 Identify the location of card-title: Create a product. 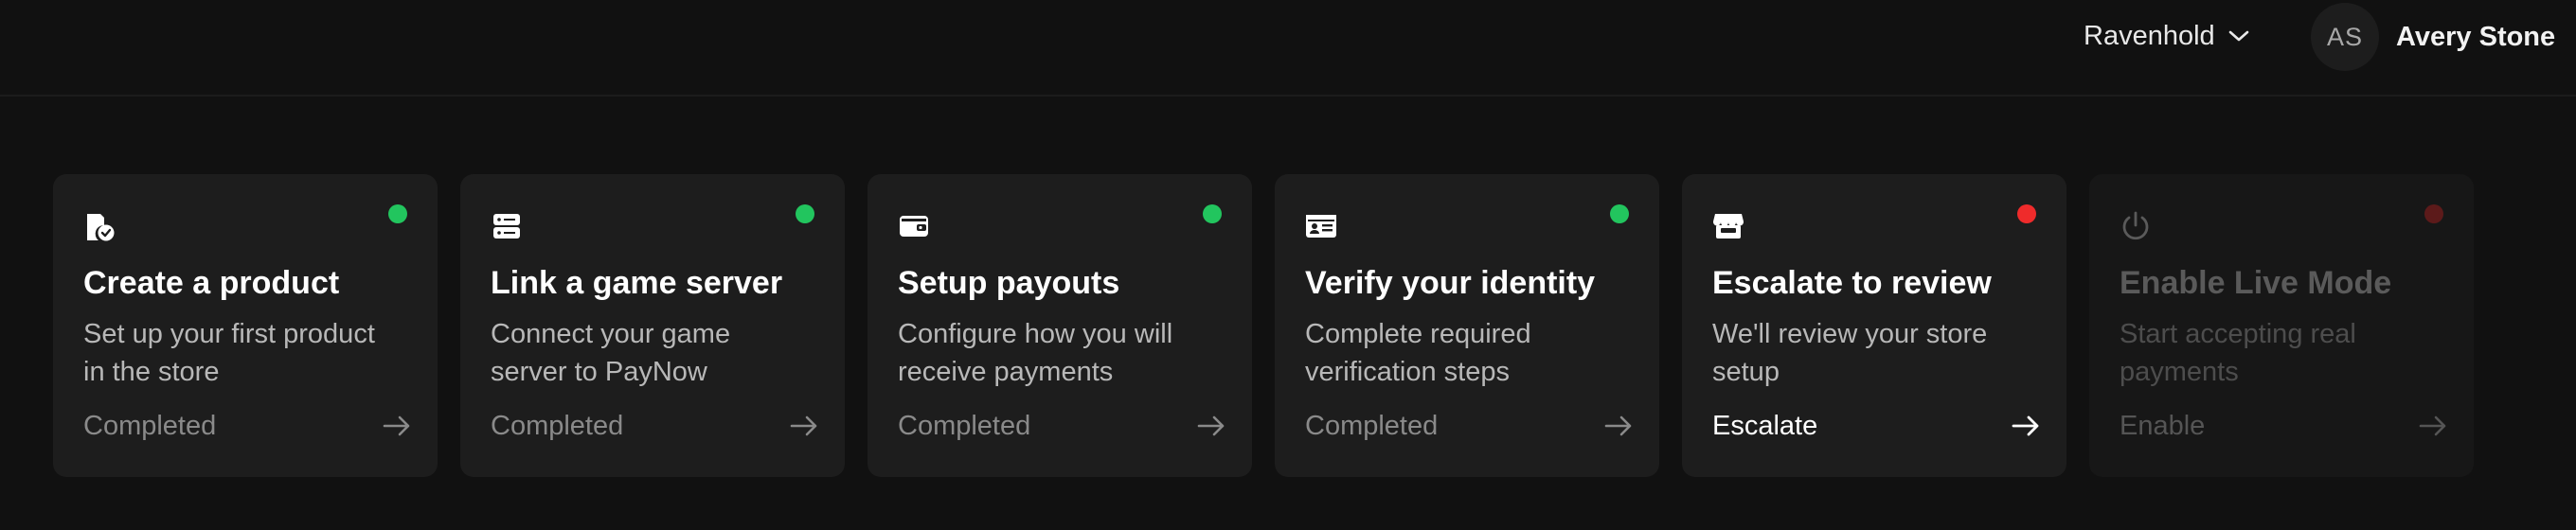
(211, 283).